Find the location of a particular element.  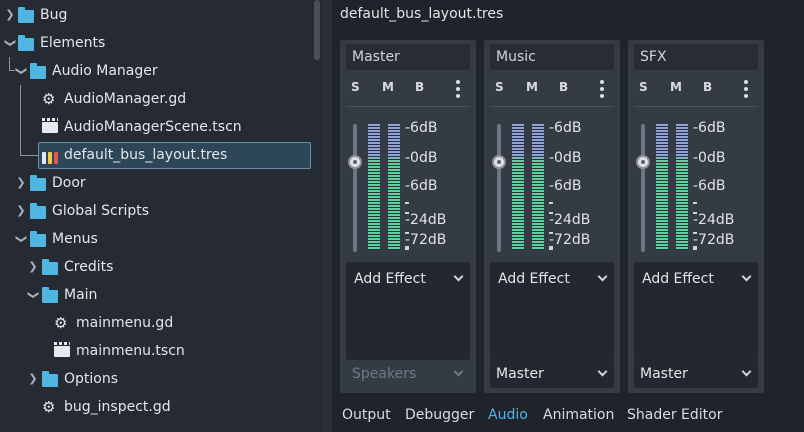

tree-item-mainmenu-gd: ⚙ mainmenu.gd is located at coordinates (155, 323).